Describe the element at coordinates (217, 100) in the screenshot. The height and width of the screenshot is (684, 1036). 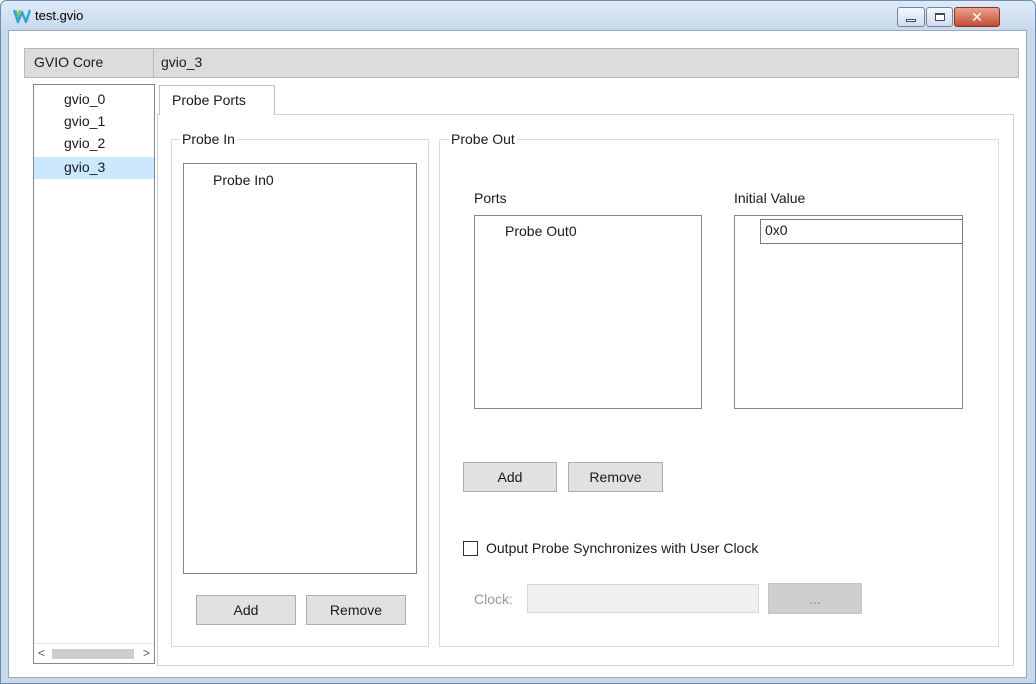
I see `tab-probe-ports: Probe Ports` at that location.